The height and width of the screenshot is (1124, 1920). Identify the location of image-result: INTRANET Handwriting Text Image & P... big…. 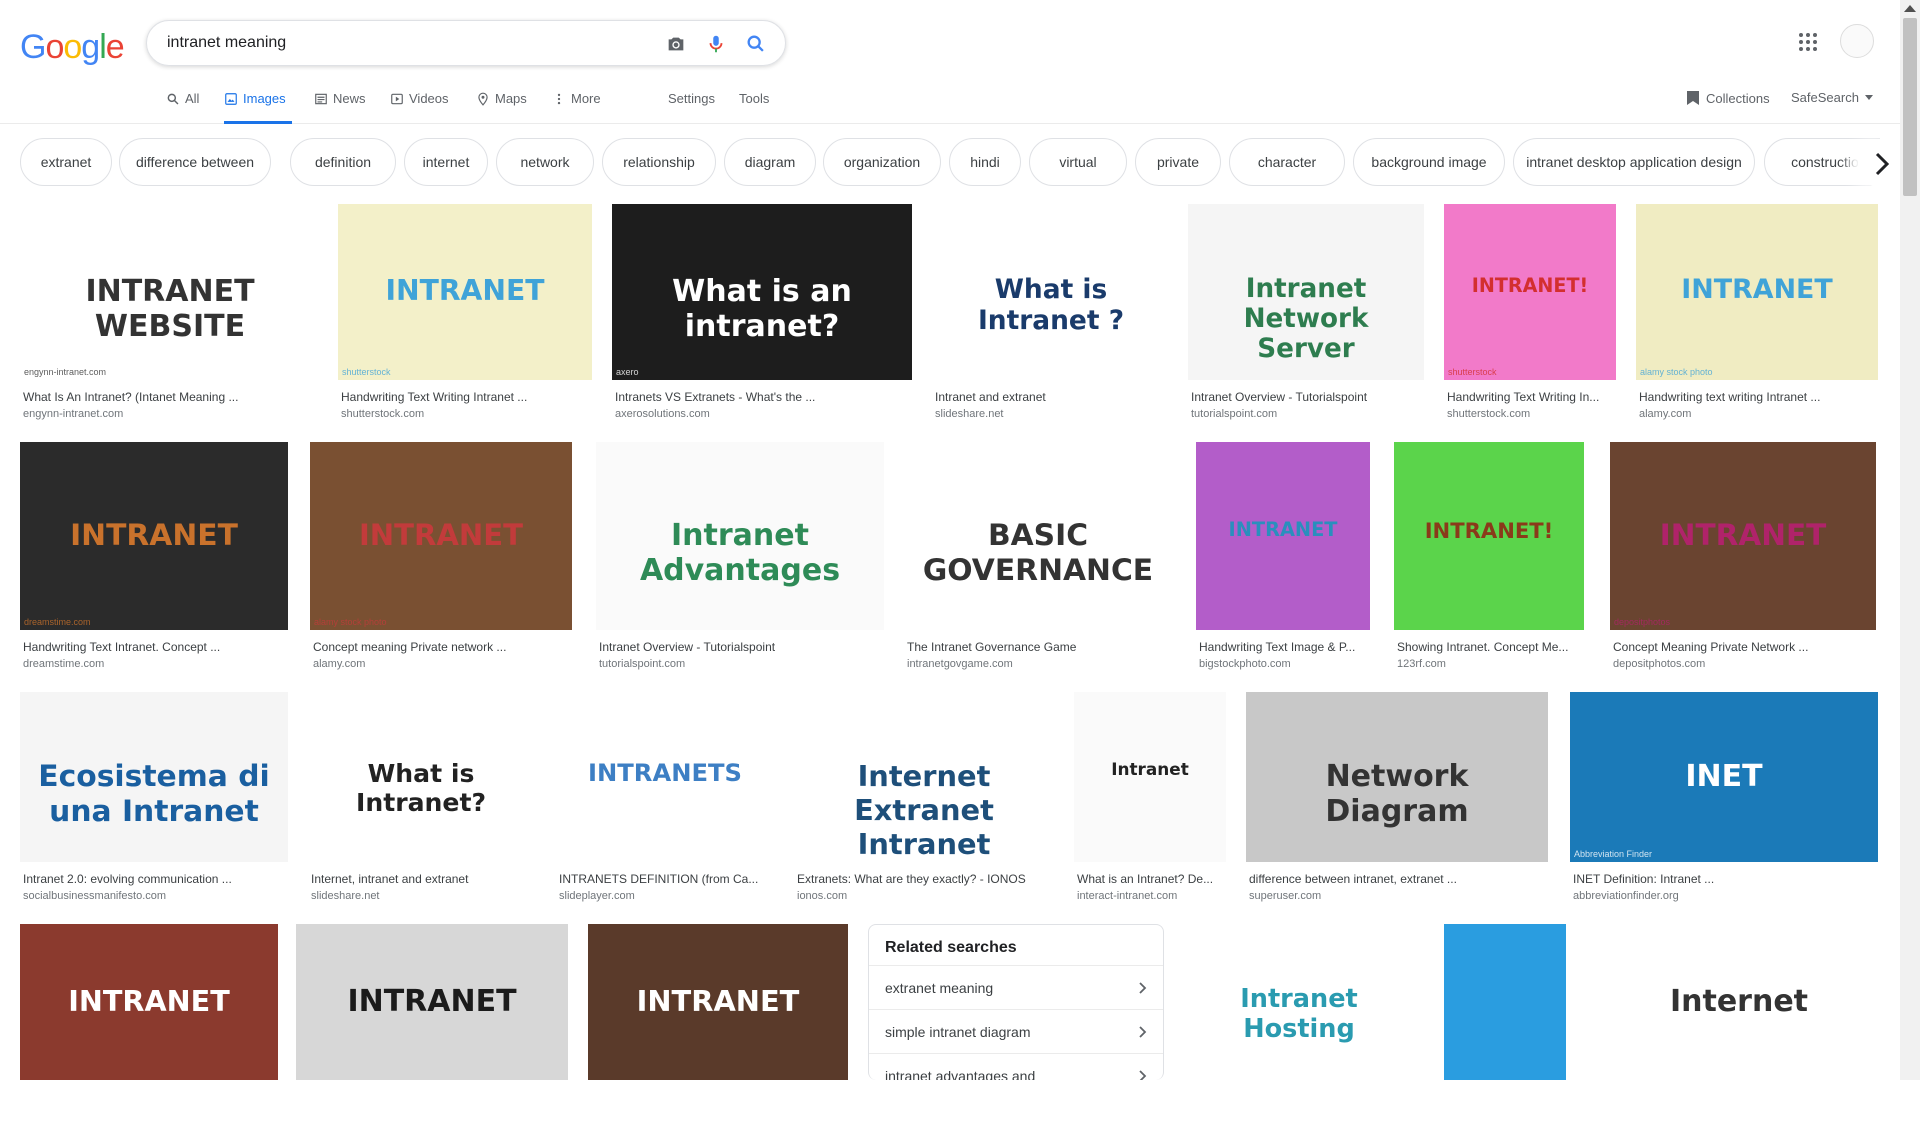
(1283, 558).